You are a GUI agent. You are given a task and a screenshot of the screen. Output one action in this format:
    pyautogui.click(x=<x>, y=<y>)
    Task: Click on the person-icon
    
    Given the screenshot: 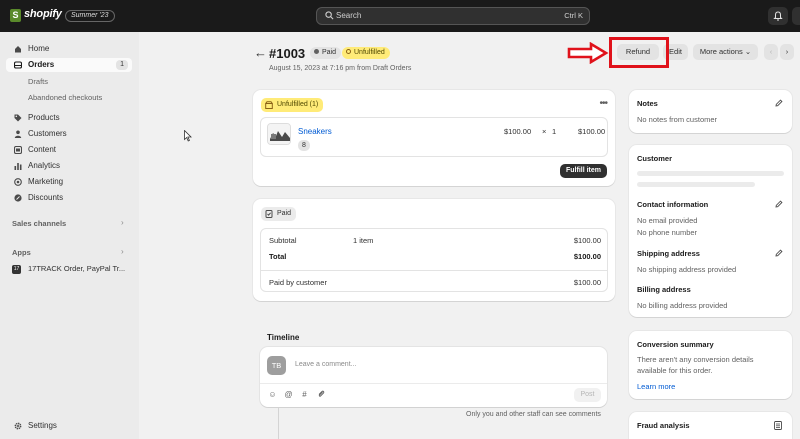 What is the action you would take?
    pyautogui.click(x=18, y=134)
    